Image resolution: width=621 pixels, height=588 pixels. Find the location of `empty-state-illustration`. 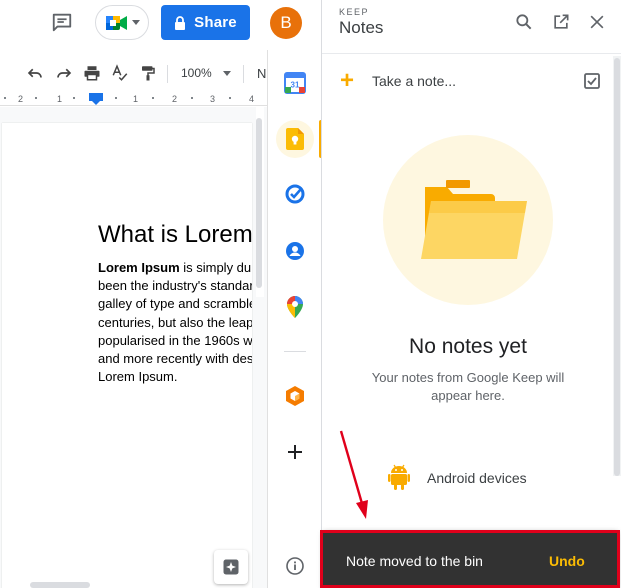

empty-state-illustration is located at coordinates (468, 220).